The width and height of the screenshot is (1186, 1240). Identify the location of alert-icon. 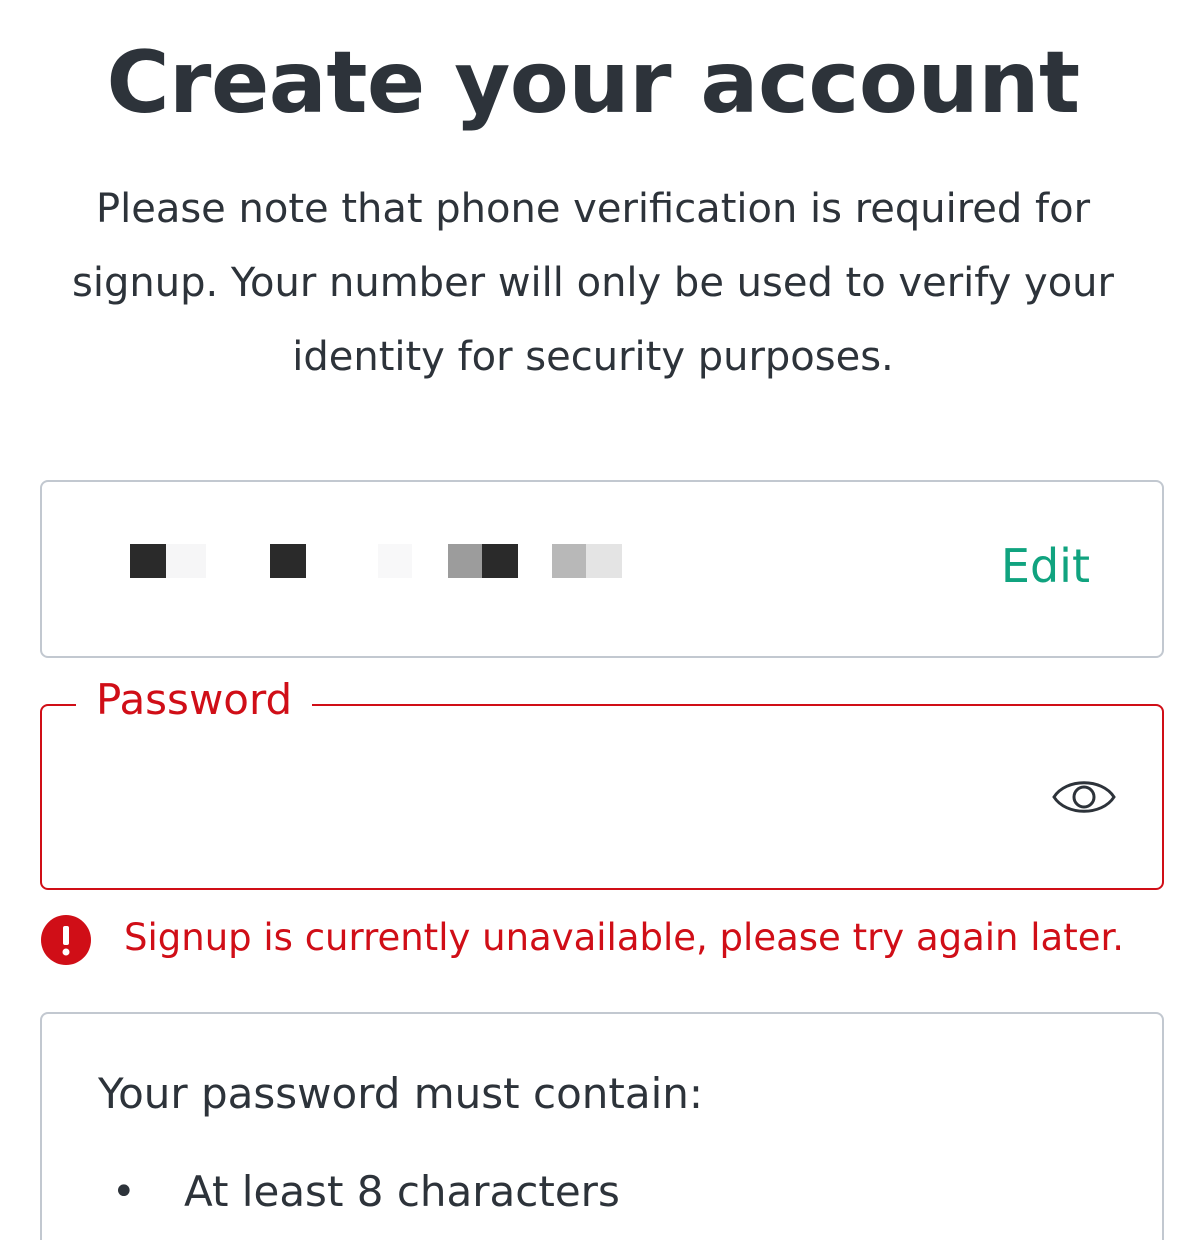
(66, 940).